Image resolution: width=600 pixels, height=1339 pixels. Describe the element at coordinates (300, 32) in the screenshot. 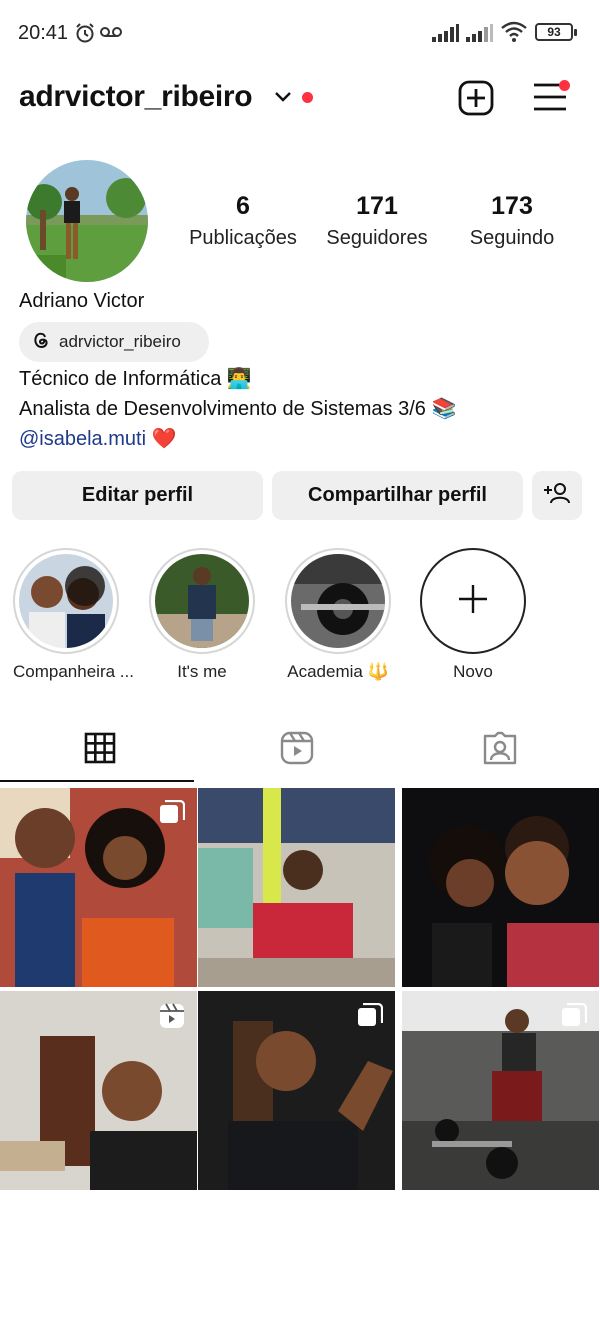

I see `status-bar: 20:41 93` at that location.